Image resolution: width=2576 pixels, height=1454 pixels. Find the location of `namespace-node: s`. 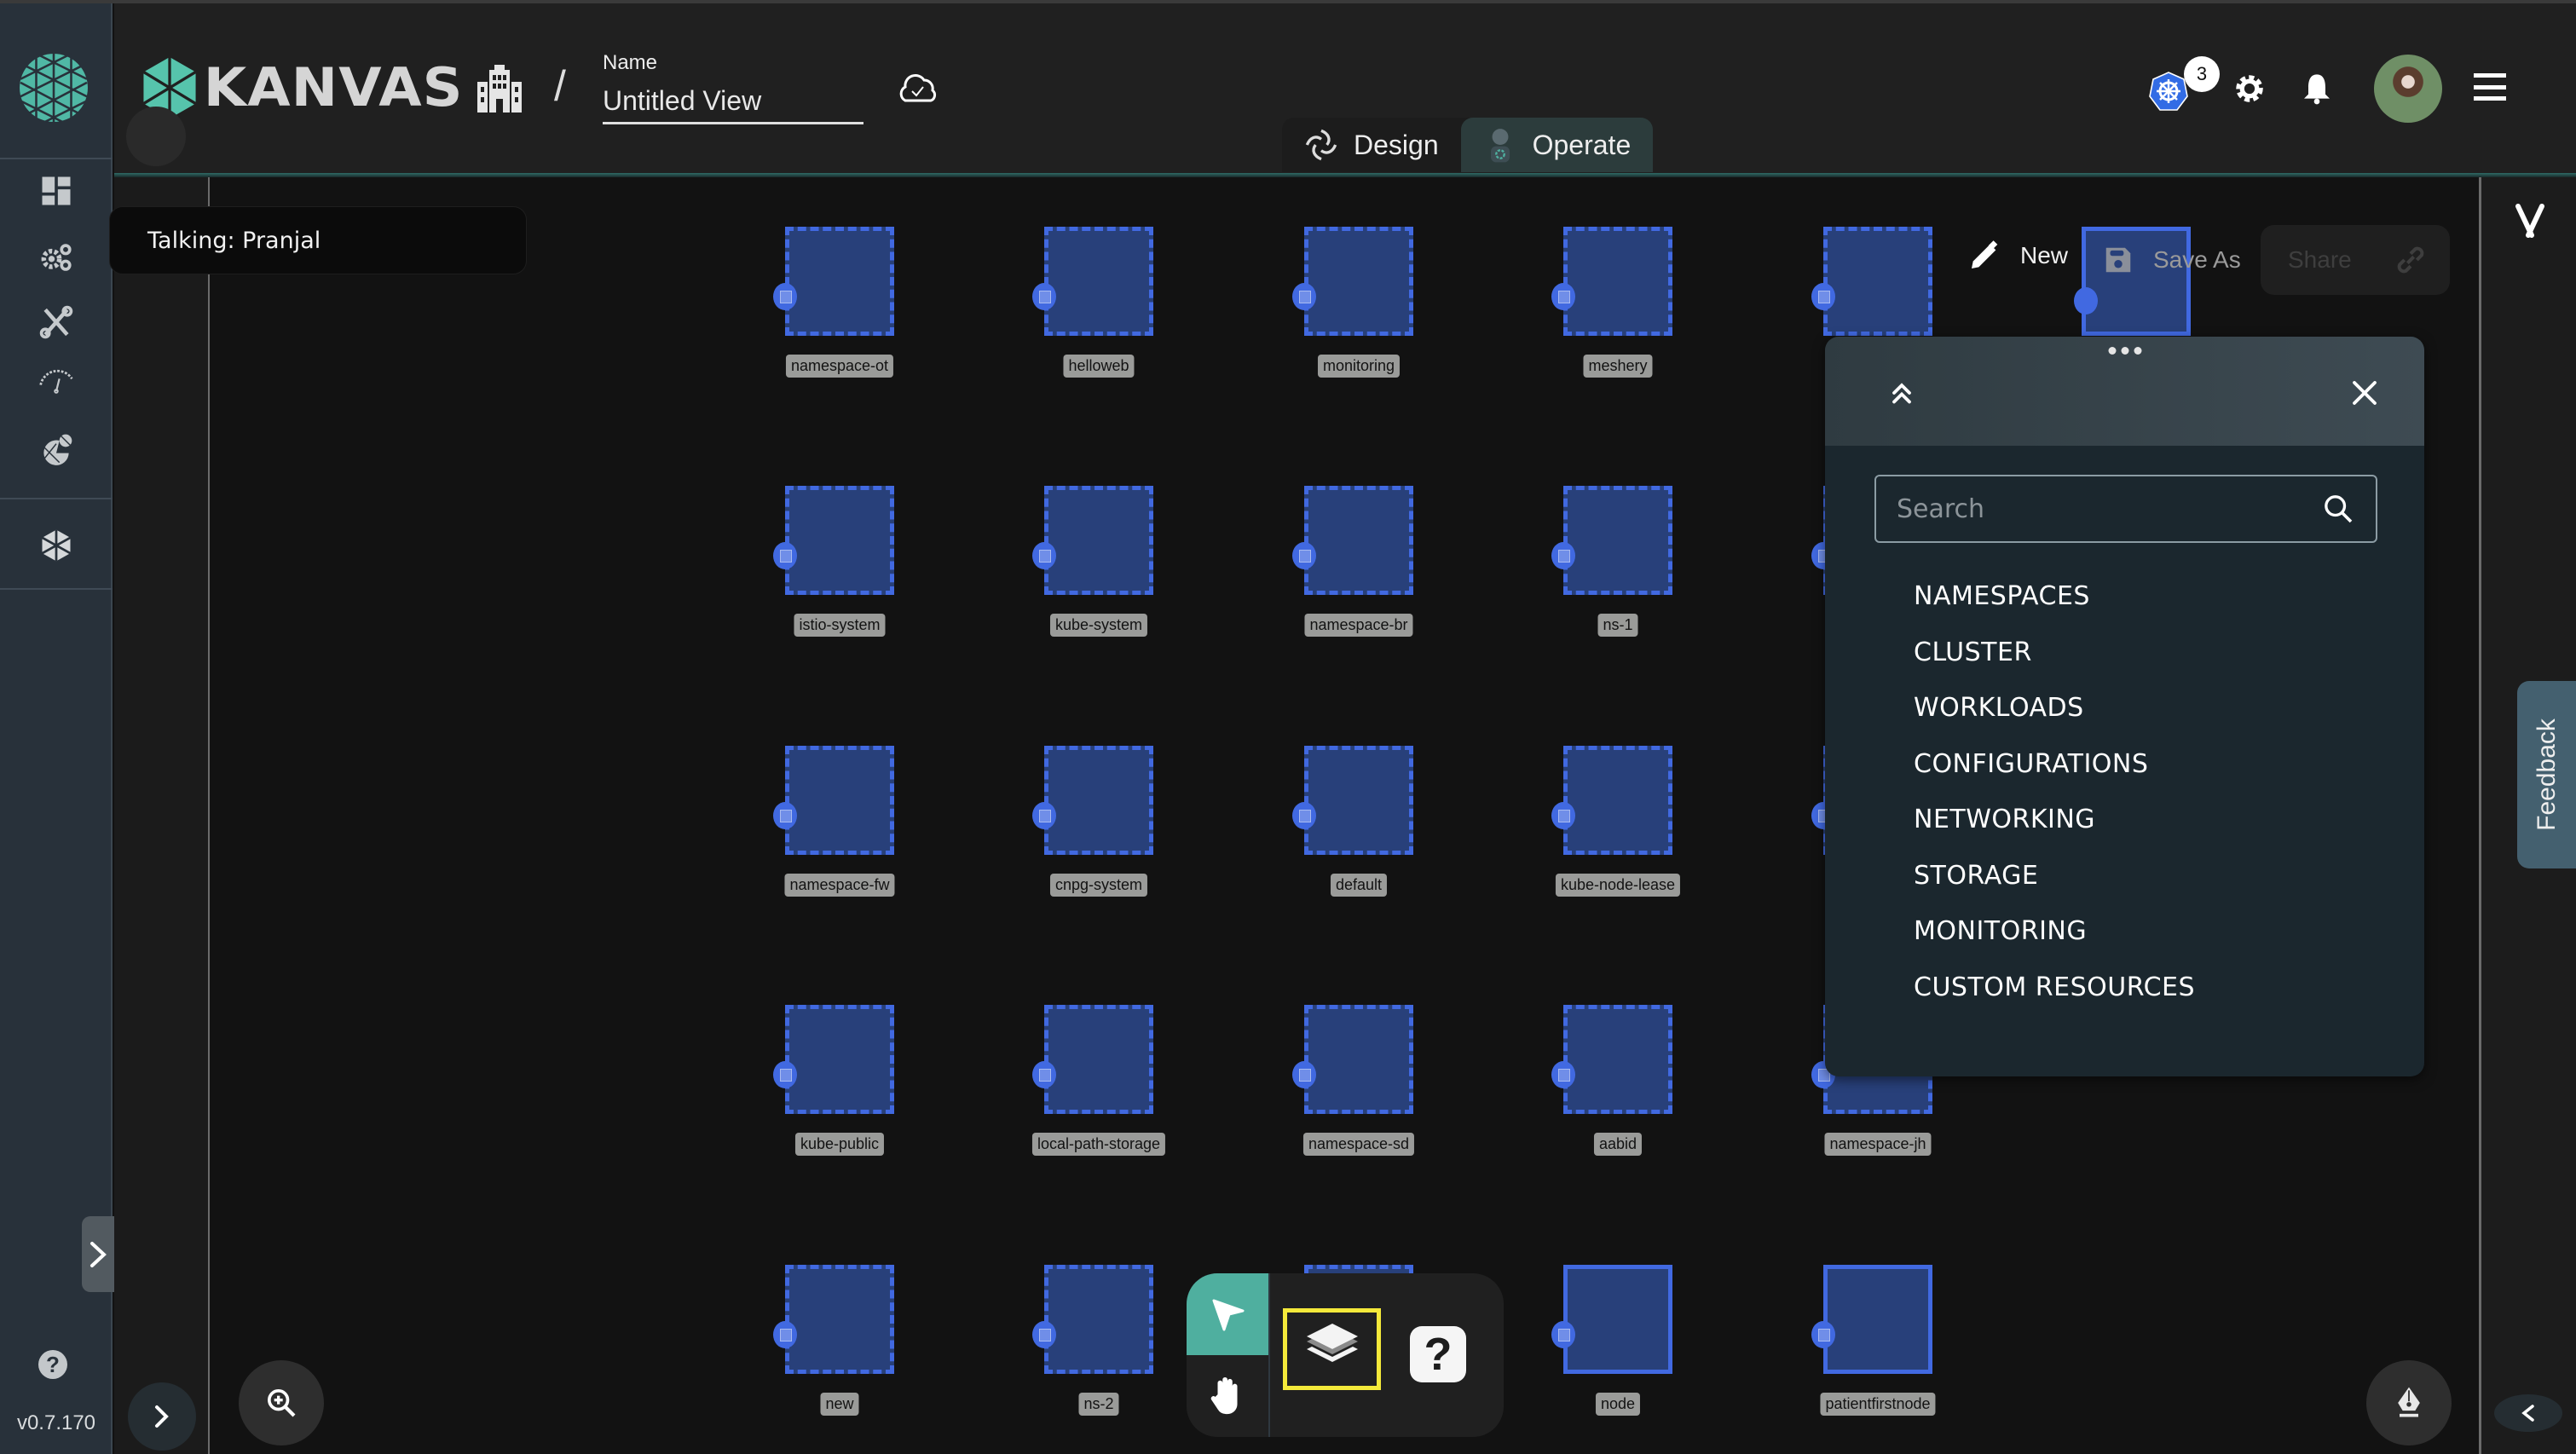

namespace-node: s is located at coordinates (1871, 302).